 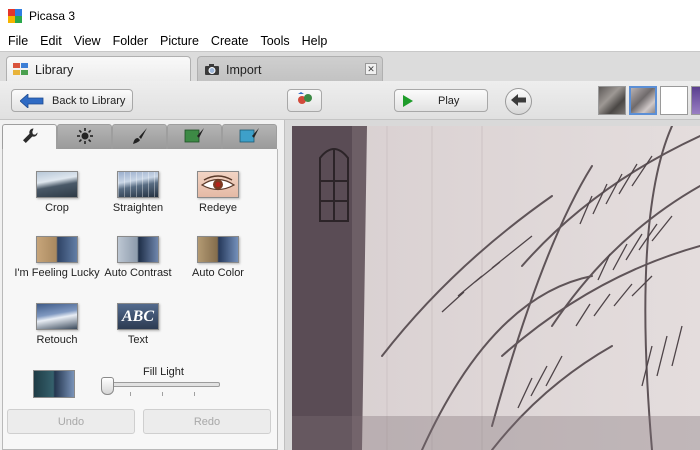 I want to click on menu-help: Help, so click(x=315, y=41).